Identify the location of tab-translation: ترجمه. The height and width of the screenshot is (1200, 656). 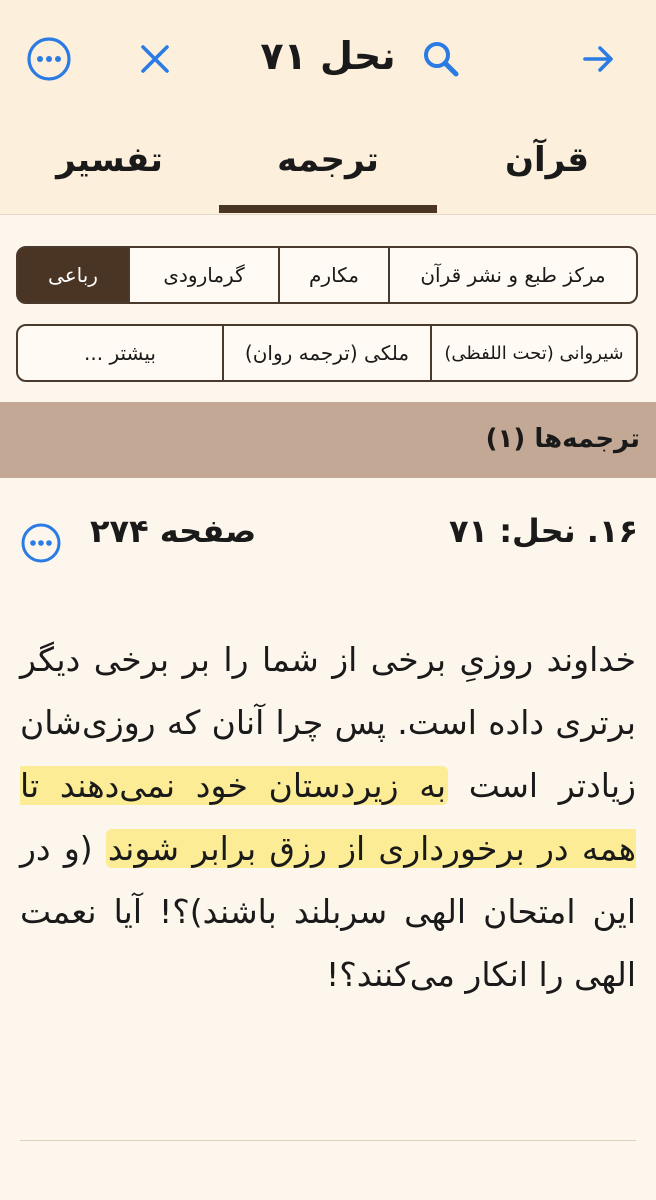
(328, 166).